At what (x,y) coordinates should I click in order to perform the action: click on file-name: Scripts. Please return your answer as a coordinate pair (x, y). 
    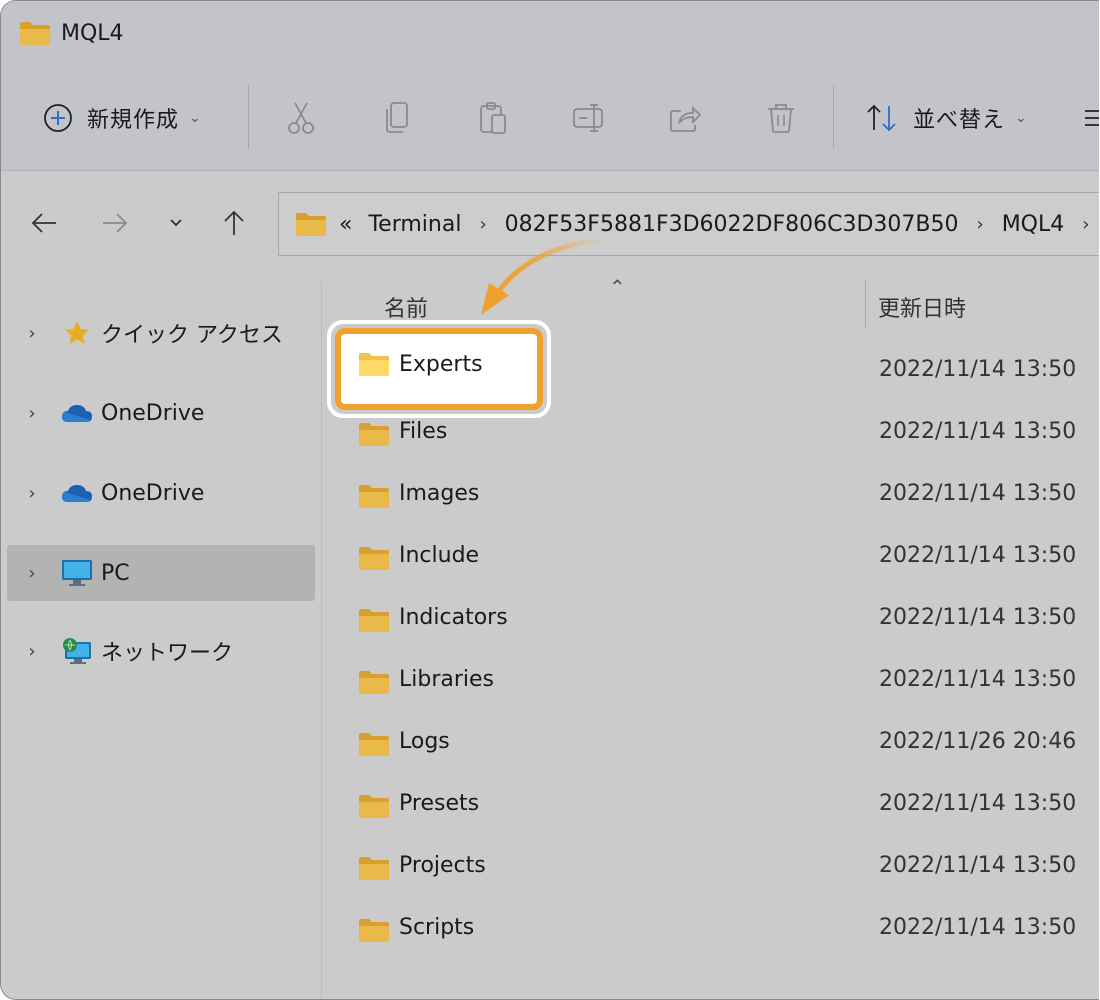
    Looking at the image, I should click on (437, 927).